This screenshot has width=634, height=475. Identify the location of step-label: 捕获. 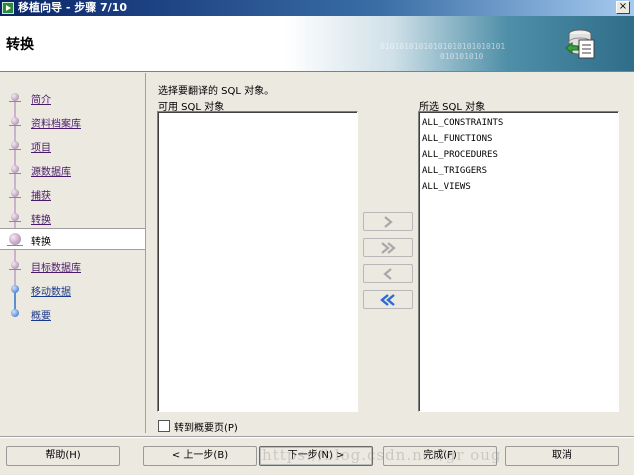
(41, 194).